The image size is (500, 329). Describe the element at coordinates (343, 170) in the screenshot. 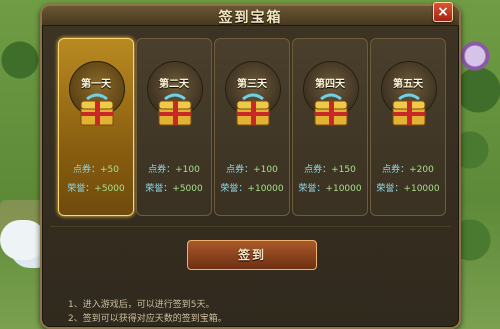

I see `points-value: +150` at that location.